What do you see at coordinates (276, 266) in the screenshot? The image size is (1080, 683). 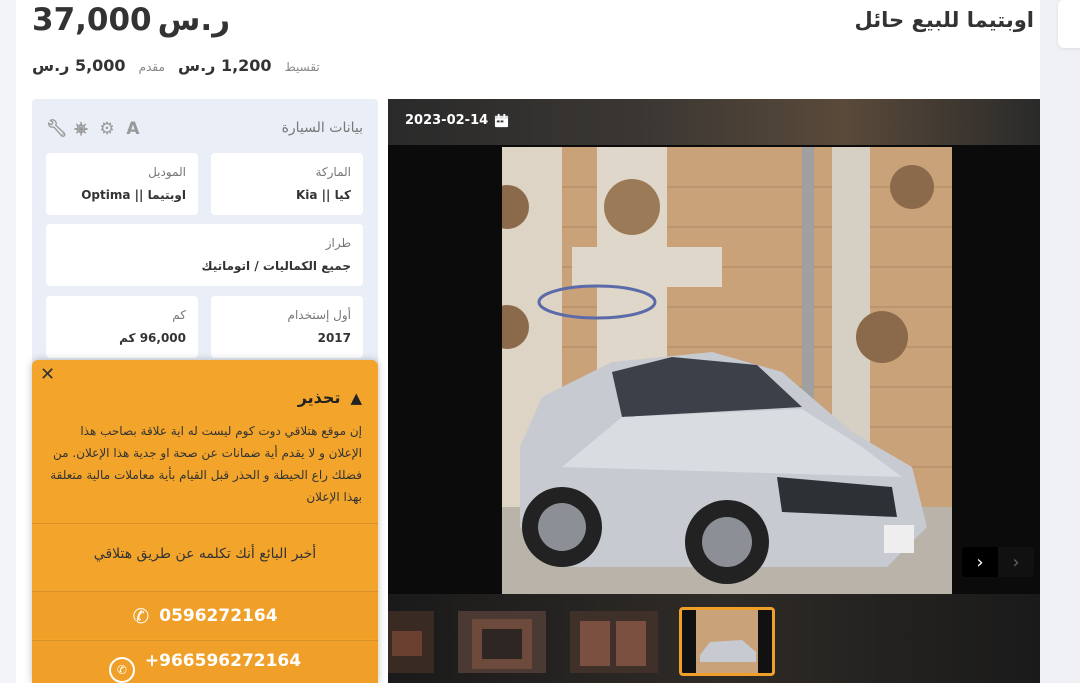 I see `field-value: جميع الكماليات / اتوماتيك` at bounding box center [276, 266].